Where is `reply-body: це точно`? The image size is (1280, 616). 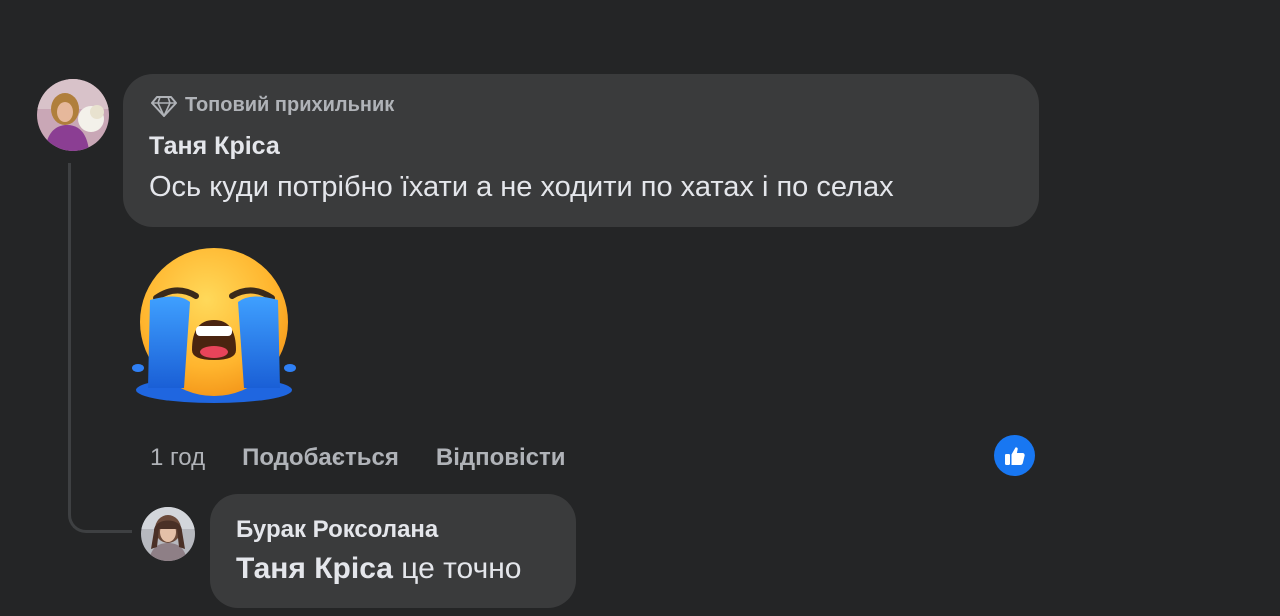
reply-body: це точно is located at coordinates (461, 568).